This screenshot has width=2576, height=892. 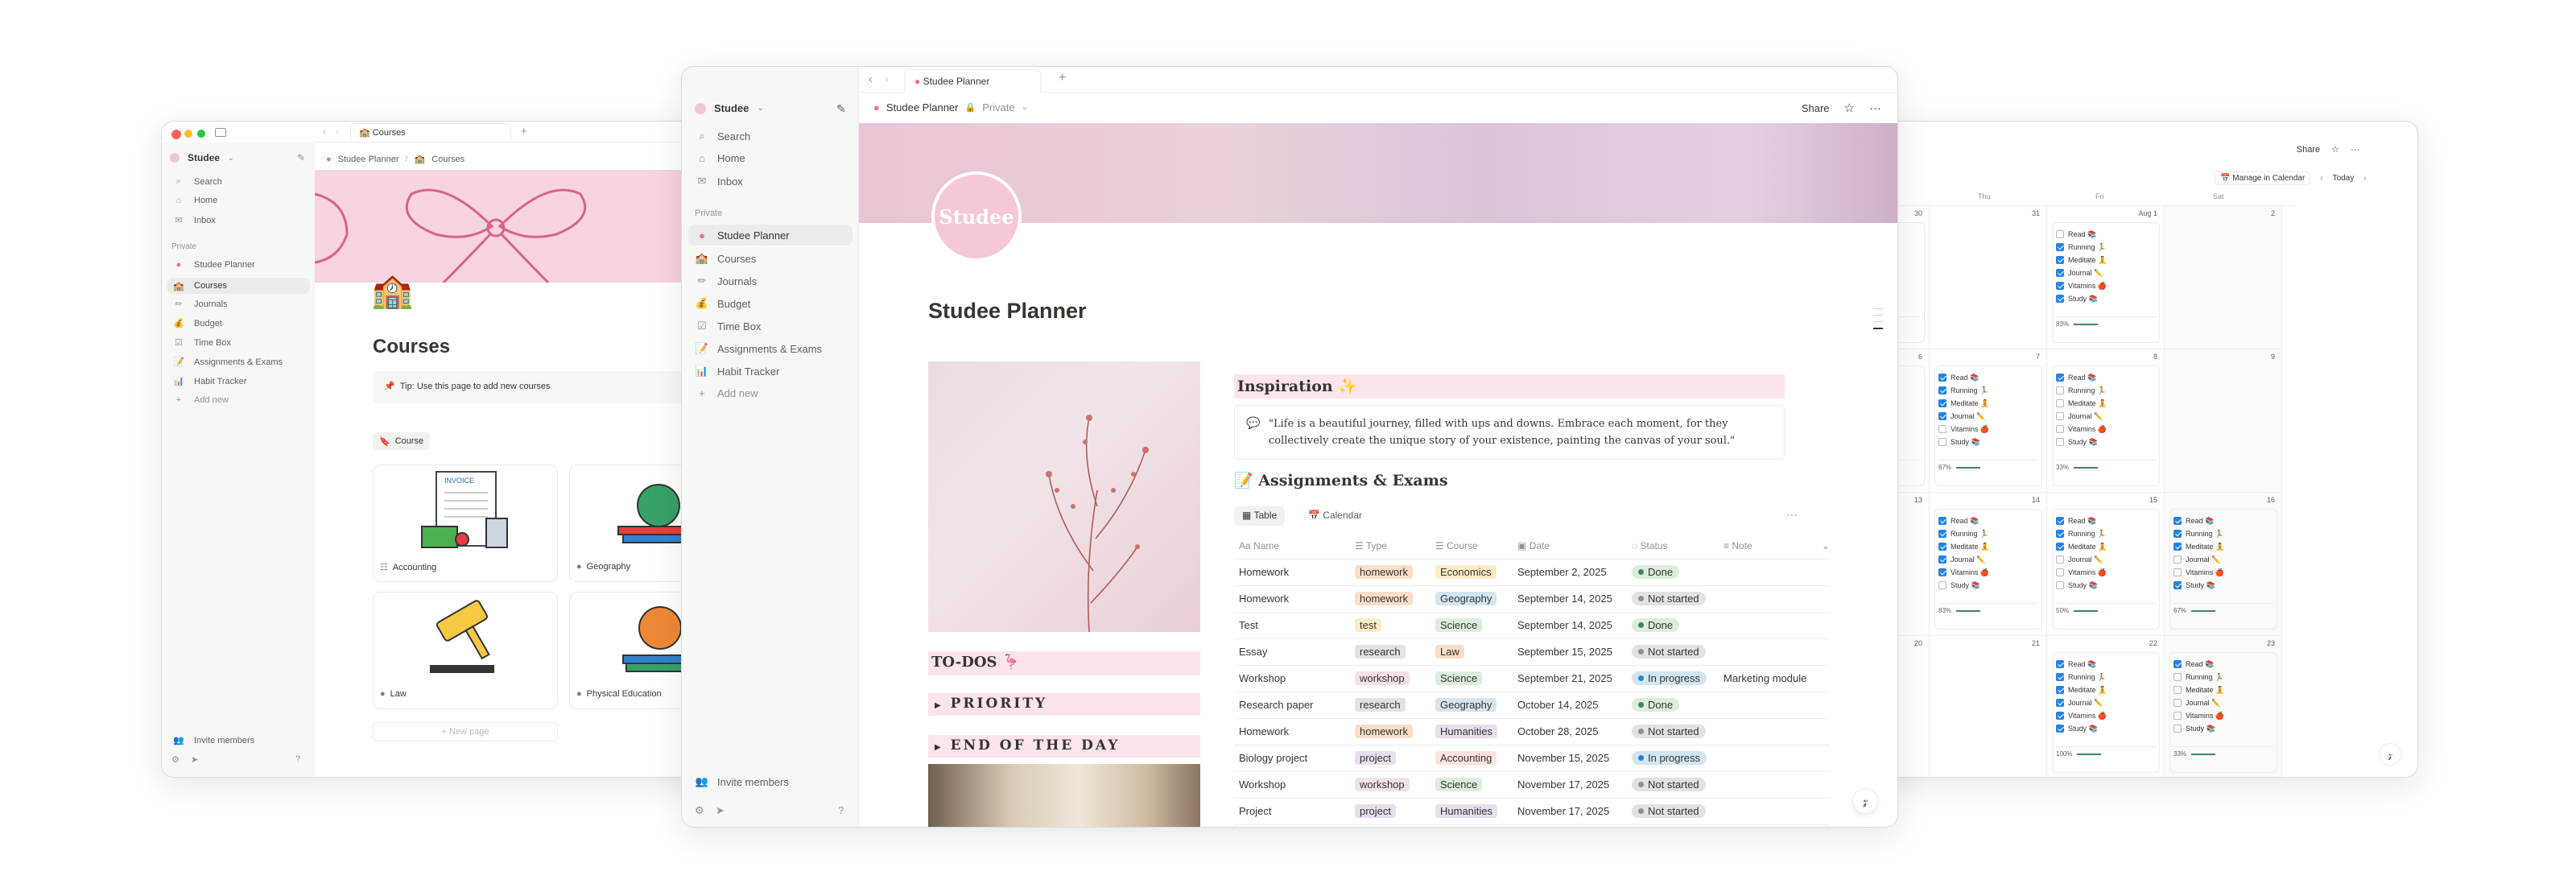 What do you see at coordinates (2355, 150) in the screenshot?
I see `more-icon: ···` at bounding box center [2355, 150].